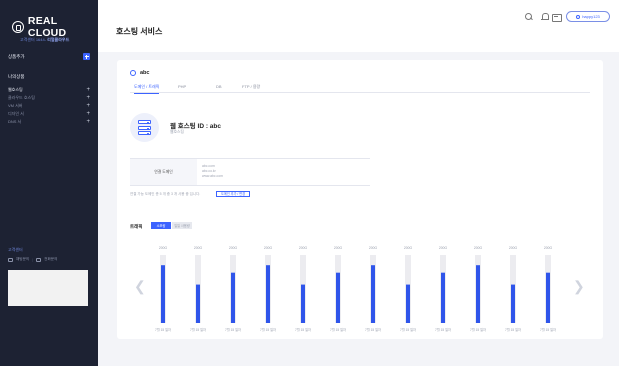  I want to click on tab-domain-traffic: 도메인 / 트래픽, so click(147, 89).